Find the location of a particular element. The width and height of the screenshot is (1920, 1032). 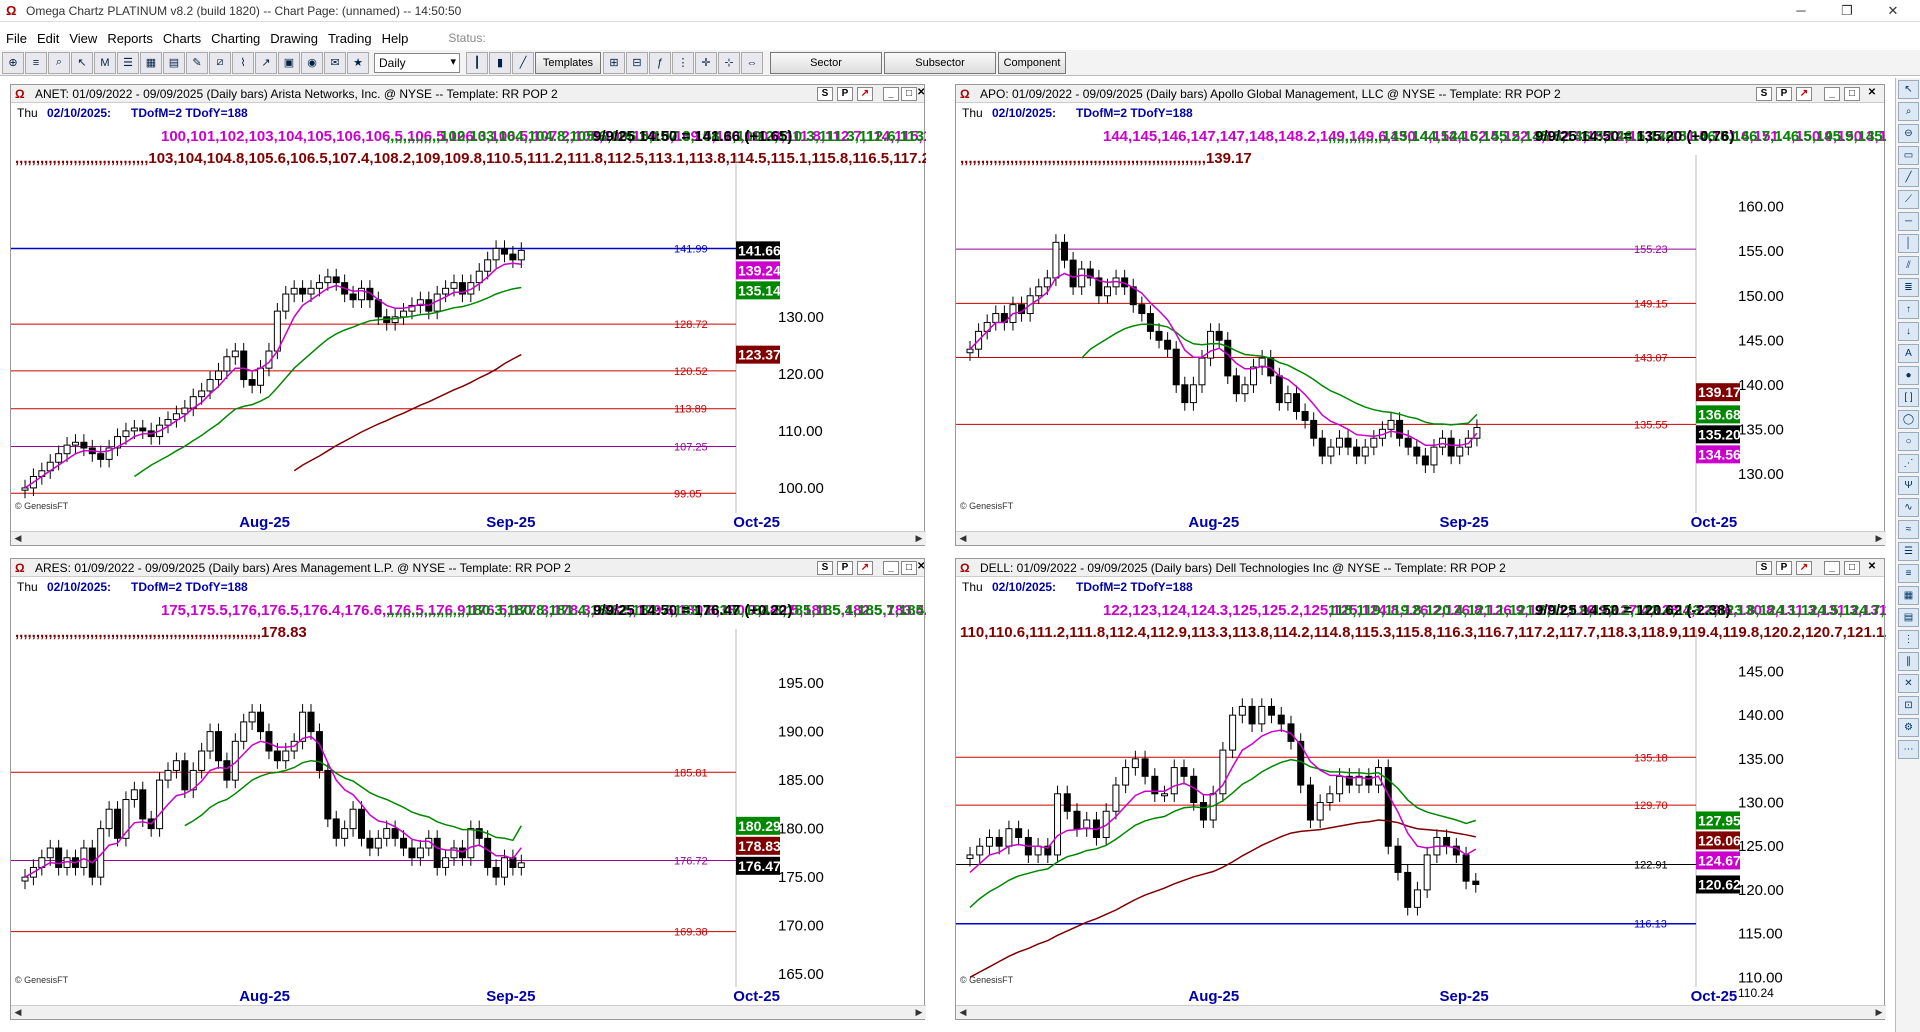

draw-lock-icon: ⊡ is located at coordinates (1908, 705).